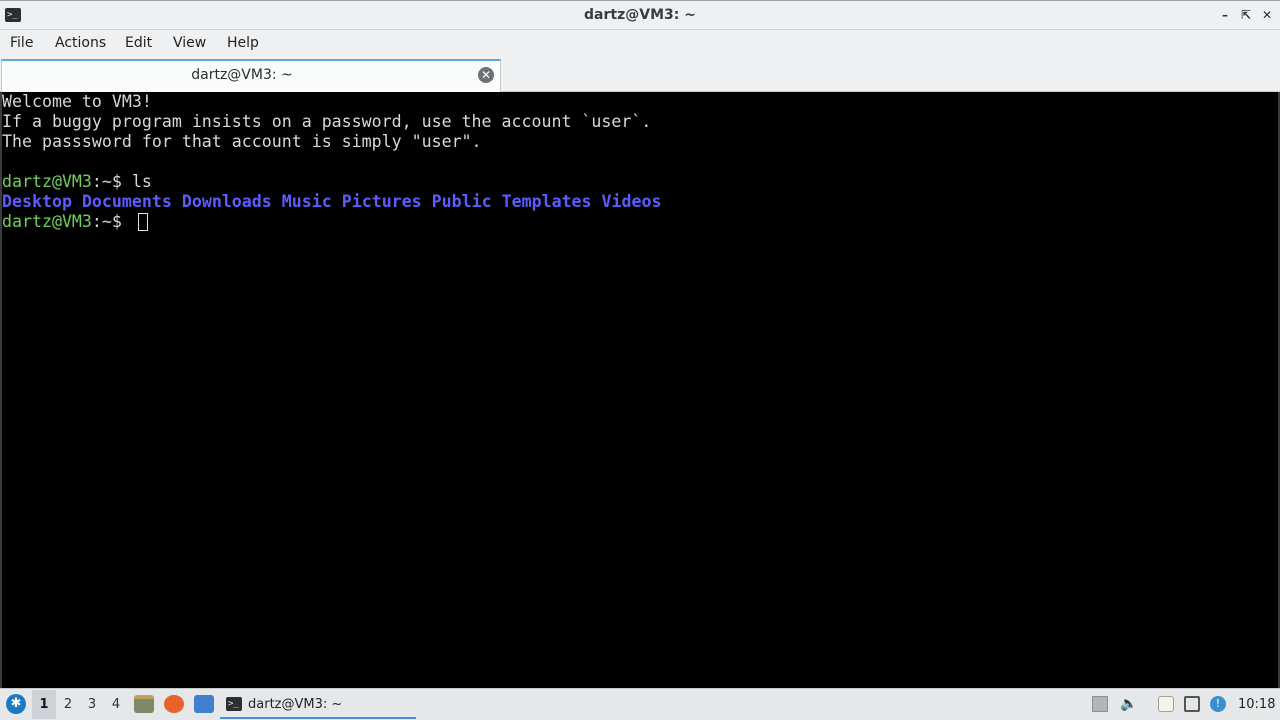 Image resolution: width=1280 pixels, height=720 pixels. What do you see at coordinates (144, 704) in the screenshot?
I see `file-manager-icon` at bounding box center [144, 704].